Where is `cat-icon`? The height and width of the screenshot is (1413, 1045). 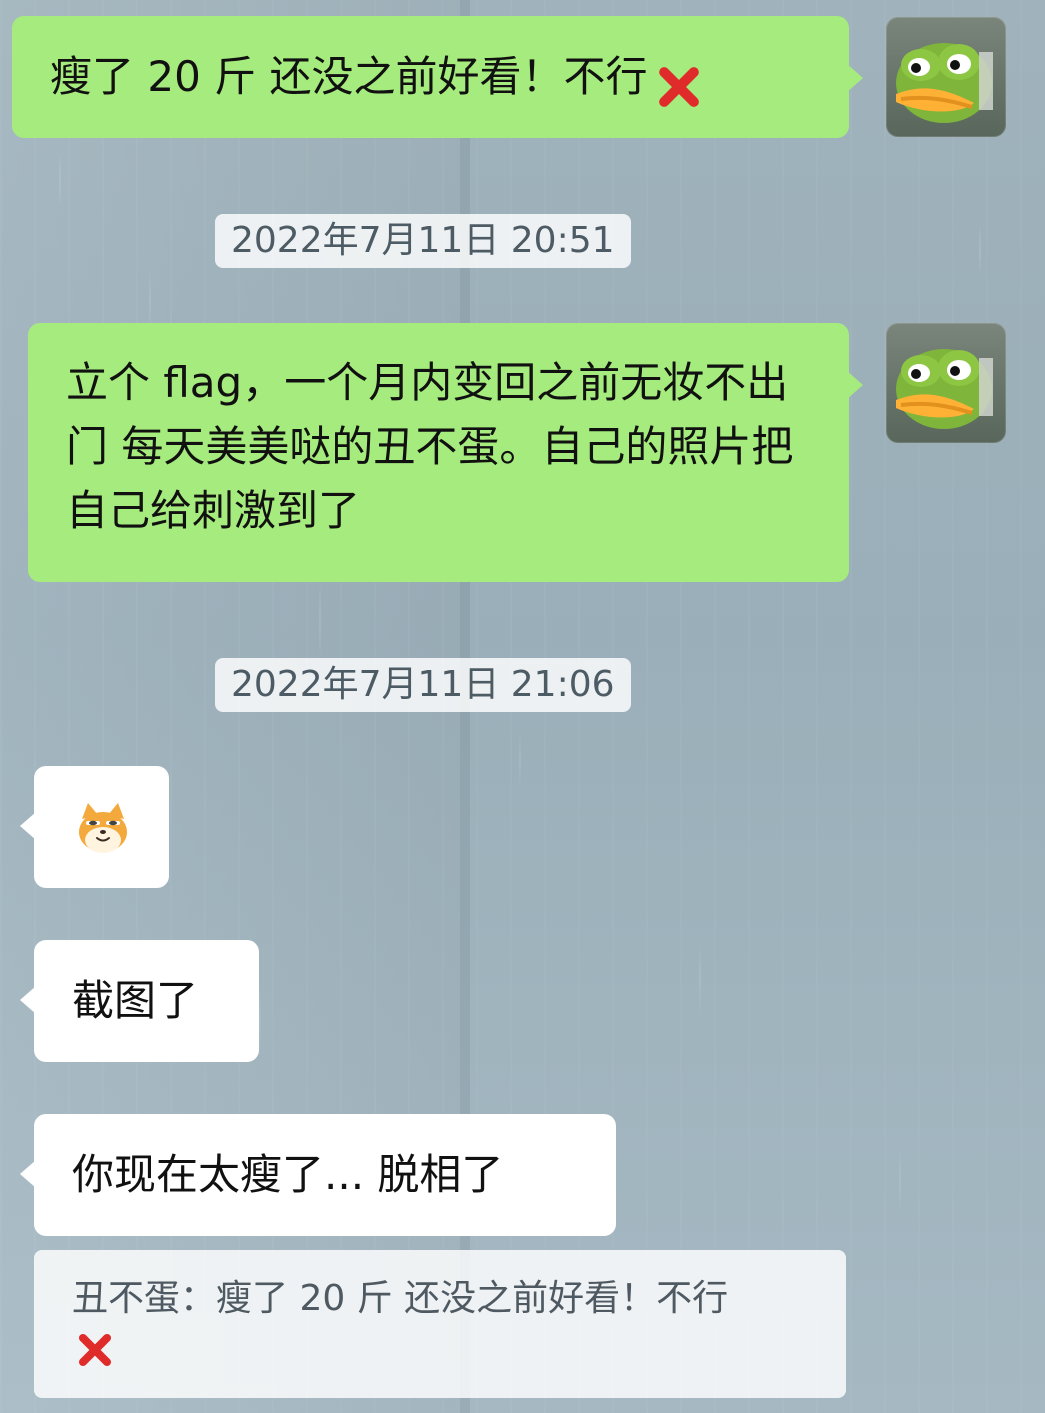 cat-icon is located at coordinates (103, 828).